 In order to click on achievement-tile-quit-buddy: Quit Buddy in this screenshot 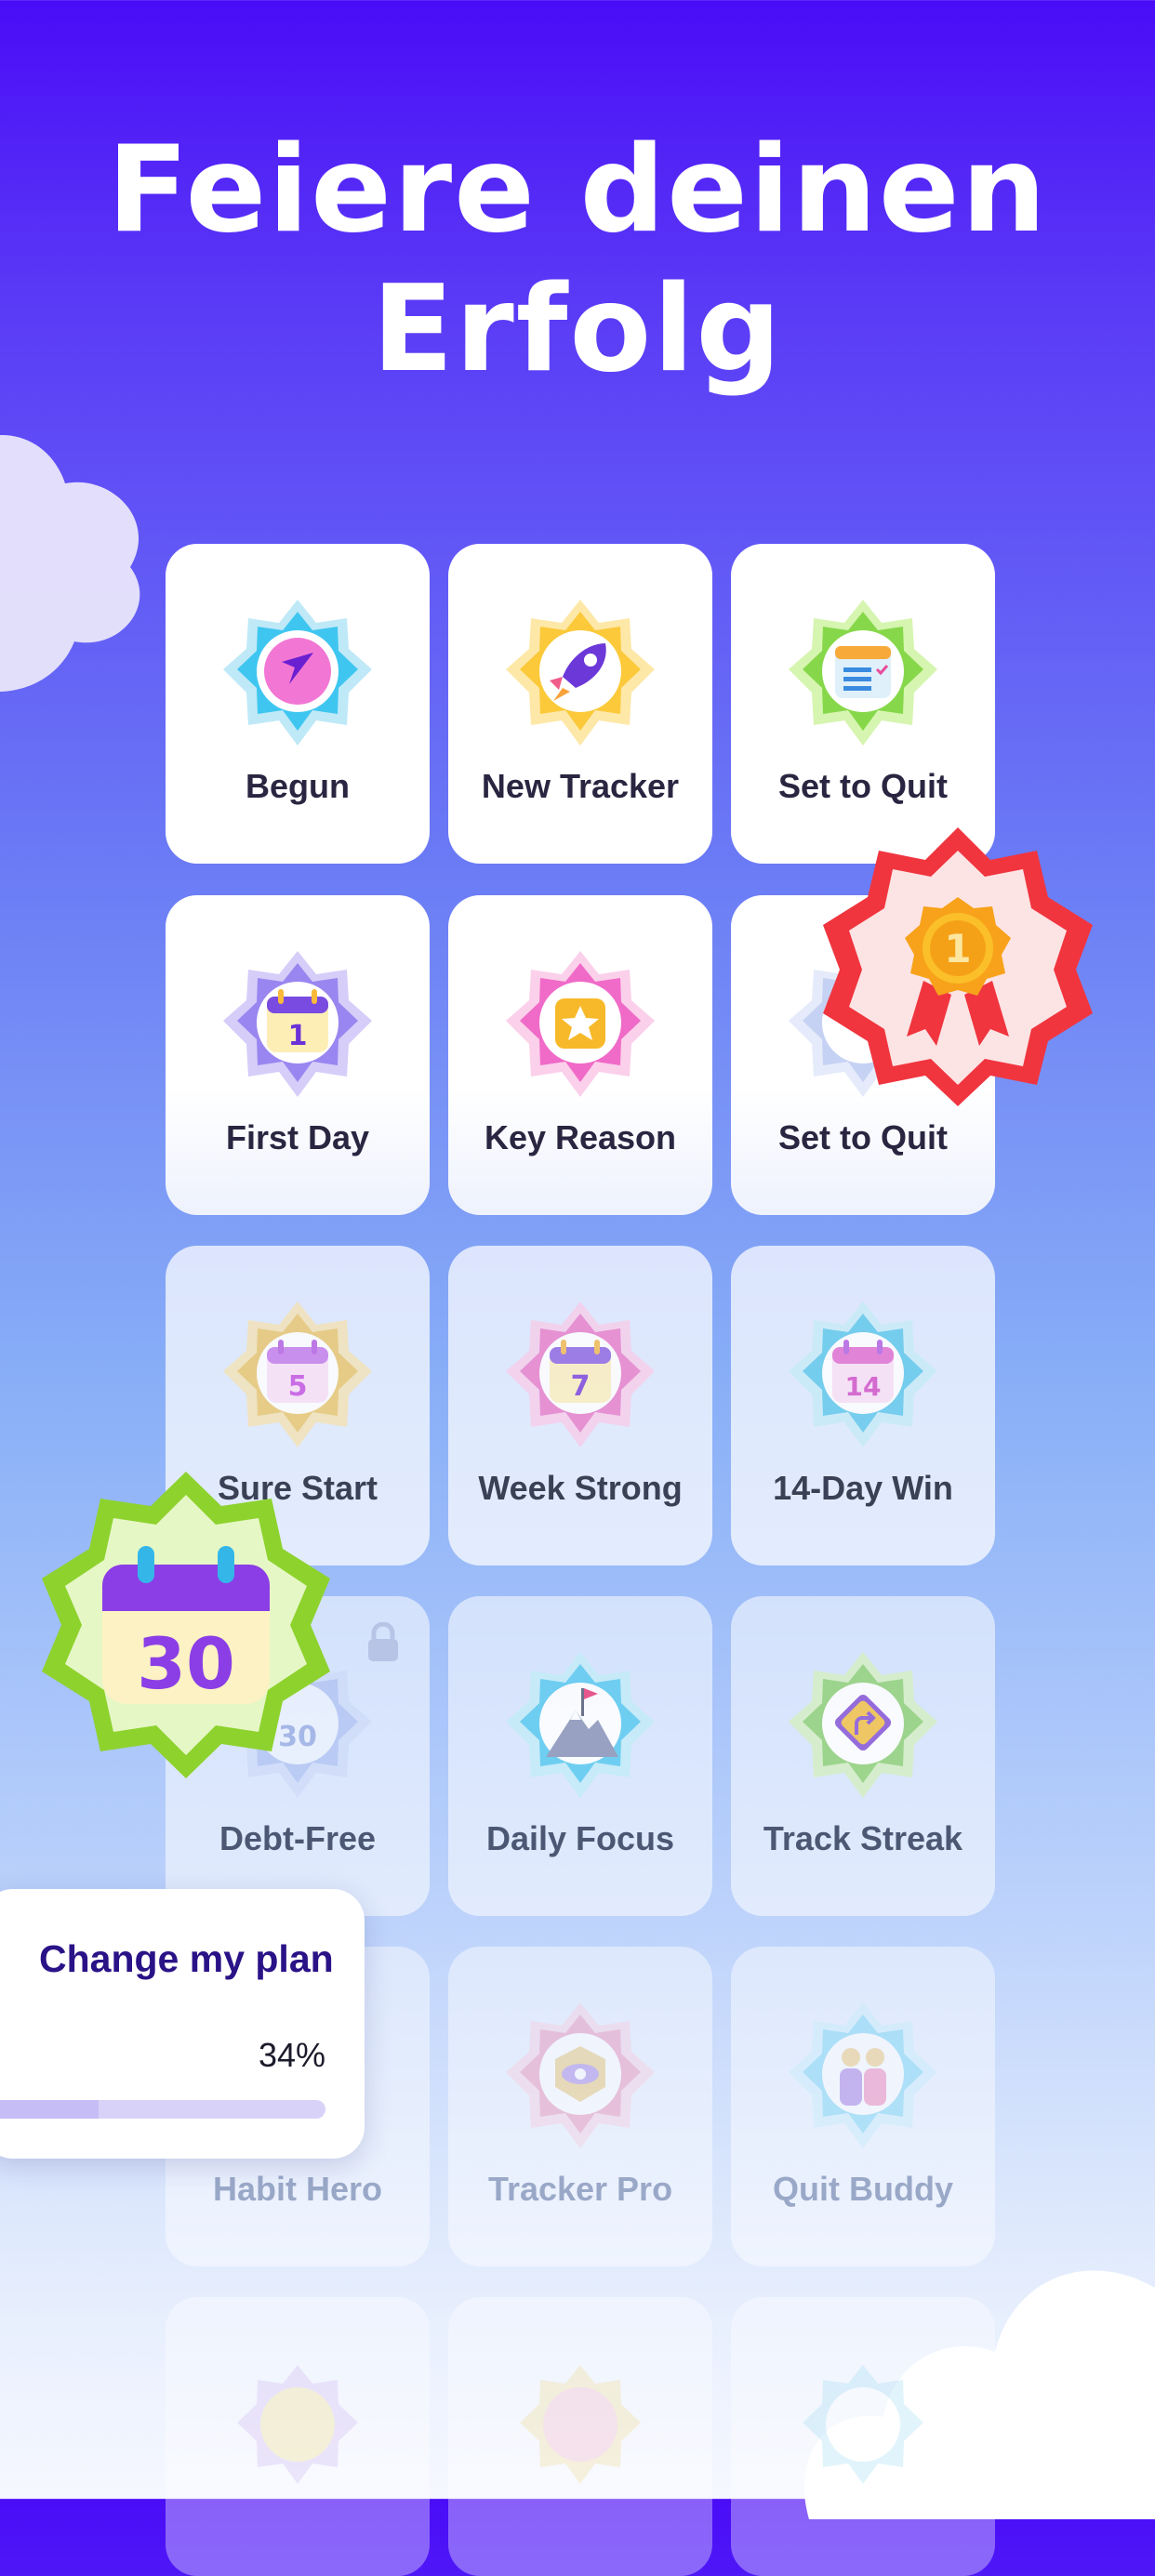, I will do `click(863, 2106)`.